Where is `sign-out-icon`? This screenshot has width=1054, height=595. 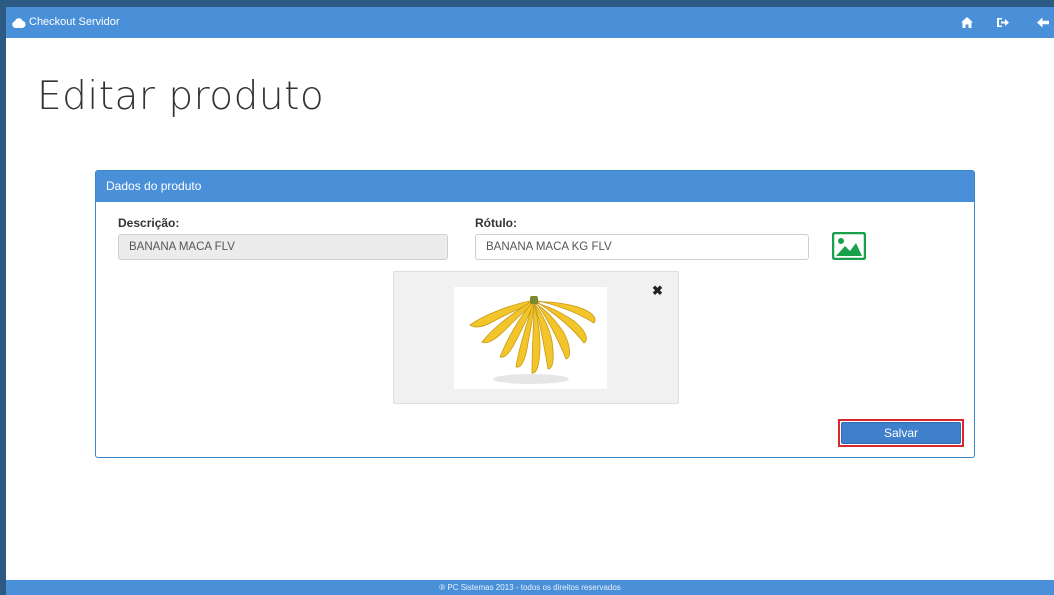
sign-out-icon is located at coordinates (1003, 22).